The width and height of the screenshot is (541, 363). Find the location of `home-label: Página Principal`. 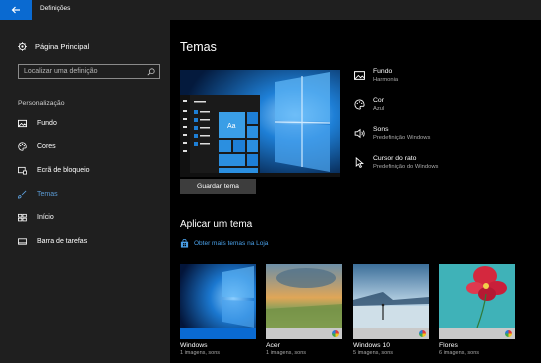

home-label: Página Principal is located at coordinates (62, 46).